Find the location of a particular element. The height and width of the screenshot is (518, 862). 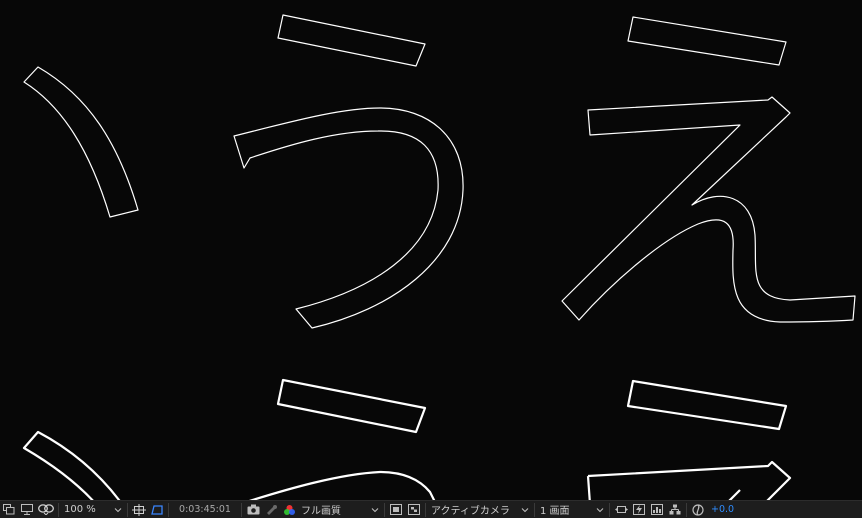

show-snapshot-icon is located at coordinates (271, 510).